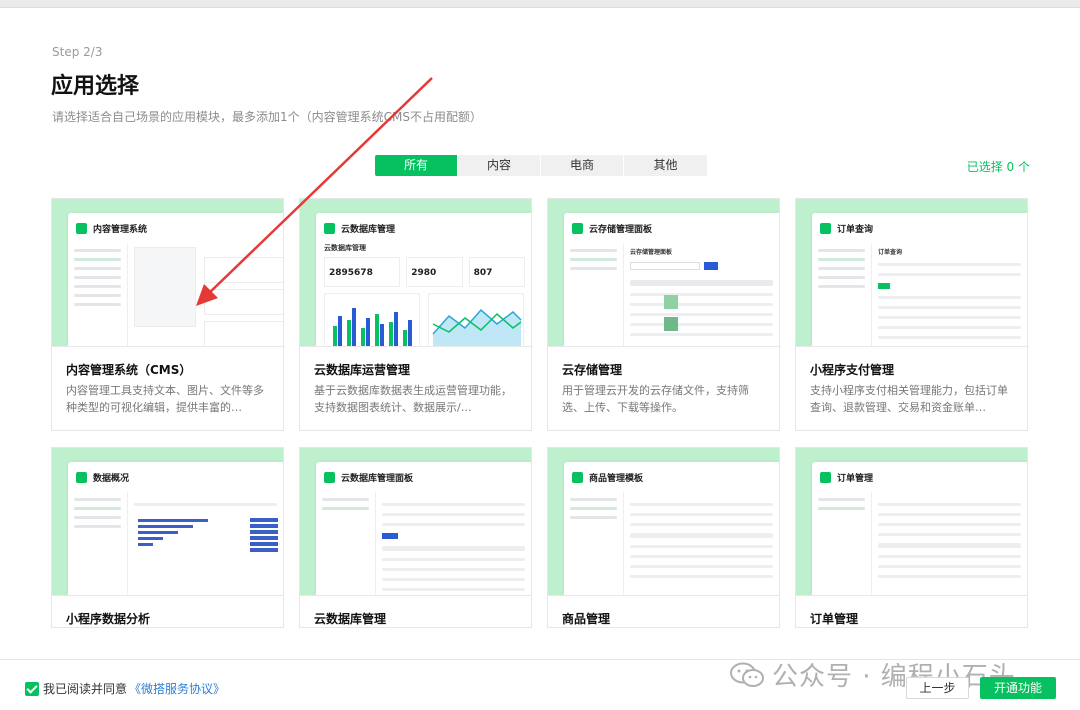 The width and height of the screenshot is (1080, 710). What do you see at coordinates (998, 167) in the screenshot?
I see `selected-count: 已选择 0 个` at bounding box center [998, 167].